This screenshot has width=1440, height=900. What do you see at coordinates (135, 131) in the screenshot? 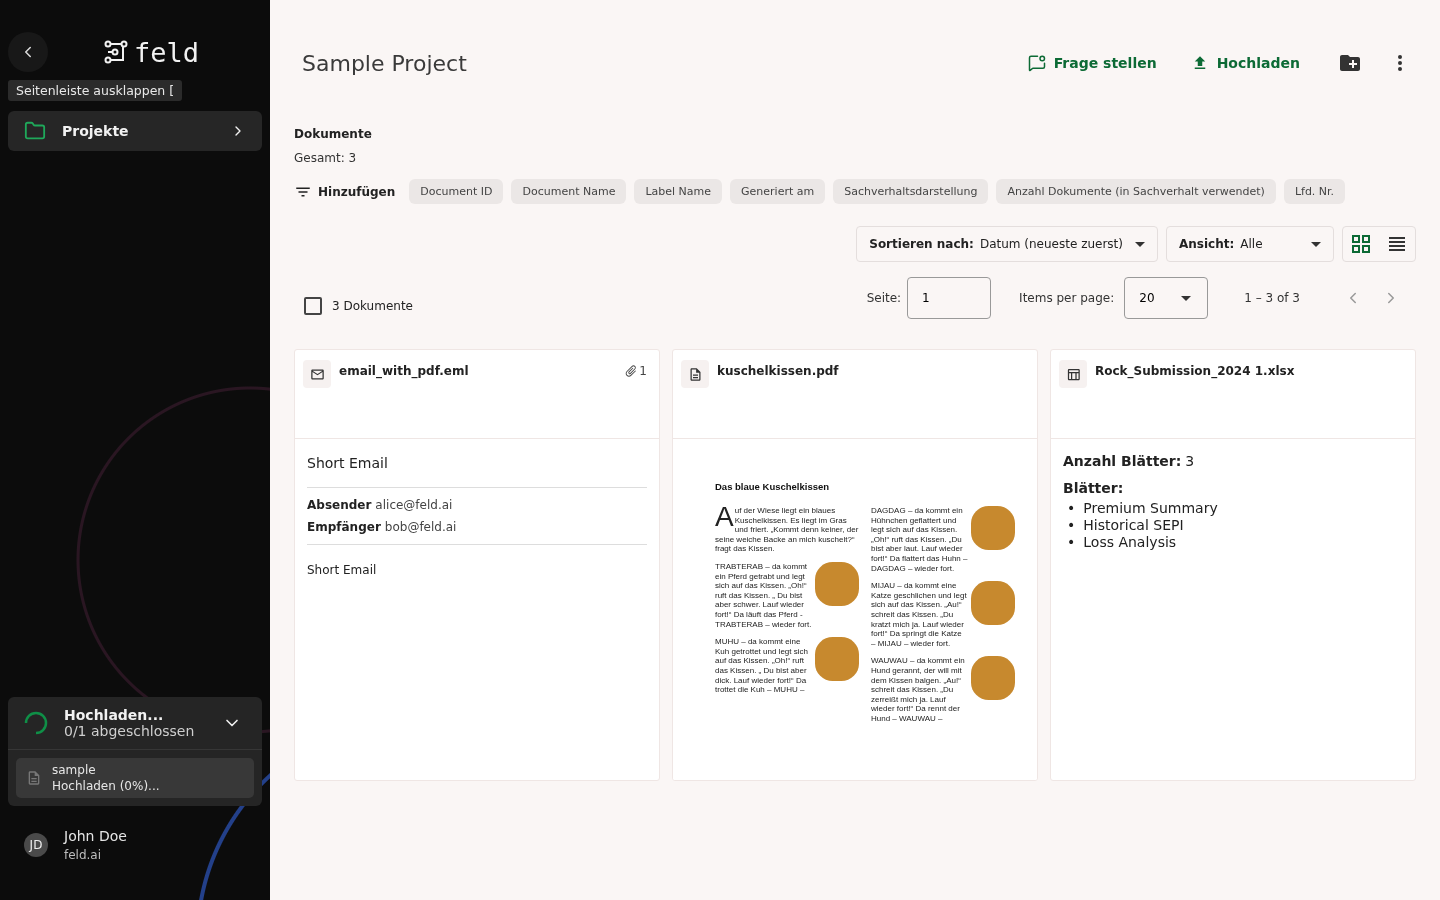
I see `sidebar-item: Projekte` at bounding box center [135, 131].